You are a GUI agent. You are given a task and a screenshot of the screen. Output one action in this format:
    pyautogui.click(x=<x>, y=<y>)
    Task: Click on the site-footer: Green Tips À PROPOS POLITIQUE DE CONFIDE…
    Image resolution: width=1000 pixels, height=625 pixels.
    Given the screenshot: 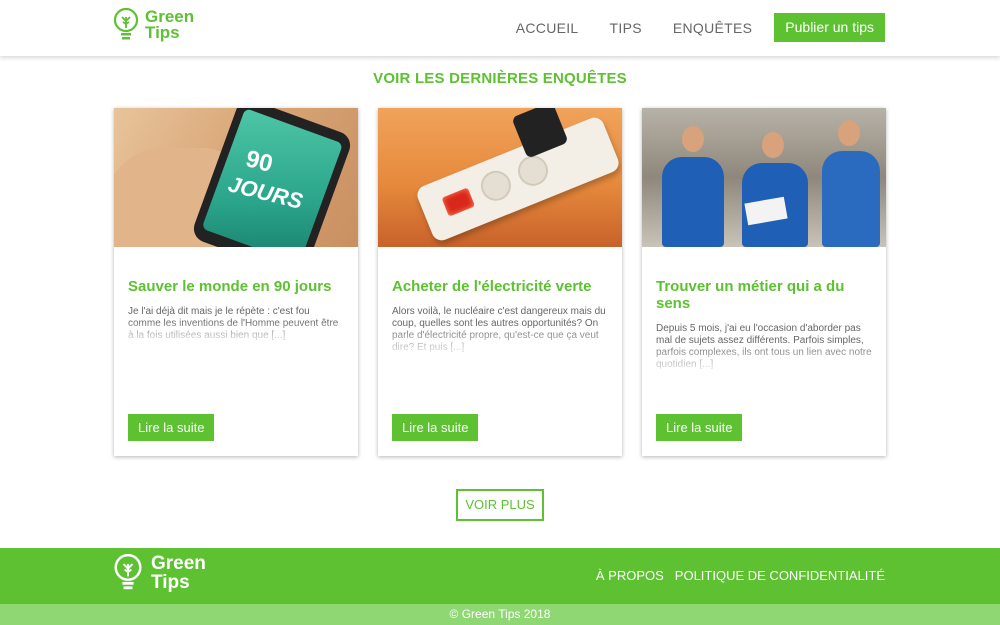 What is the action you would take?
    pyautogui.click(x=500, y=576)
    